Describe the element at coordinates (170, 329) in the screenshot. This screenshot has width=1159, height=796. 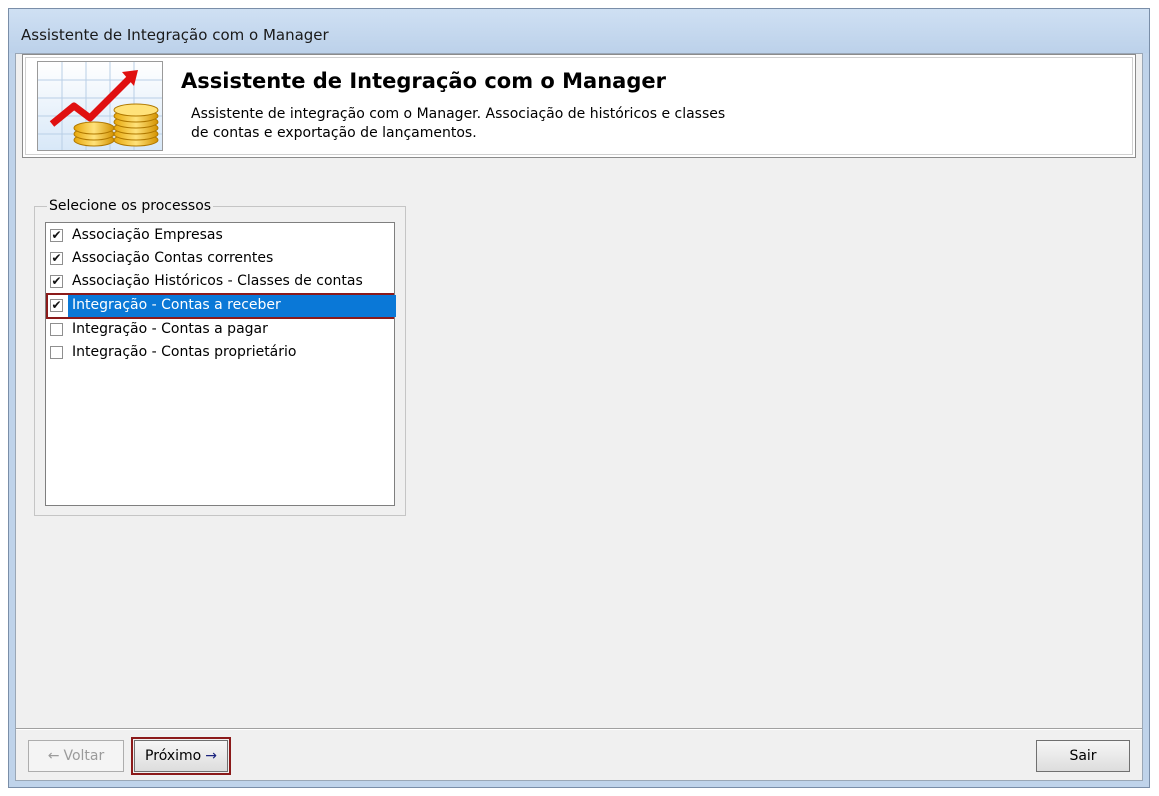
I see `process-item-label: Integração - Contas a pagar` at that location.